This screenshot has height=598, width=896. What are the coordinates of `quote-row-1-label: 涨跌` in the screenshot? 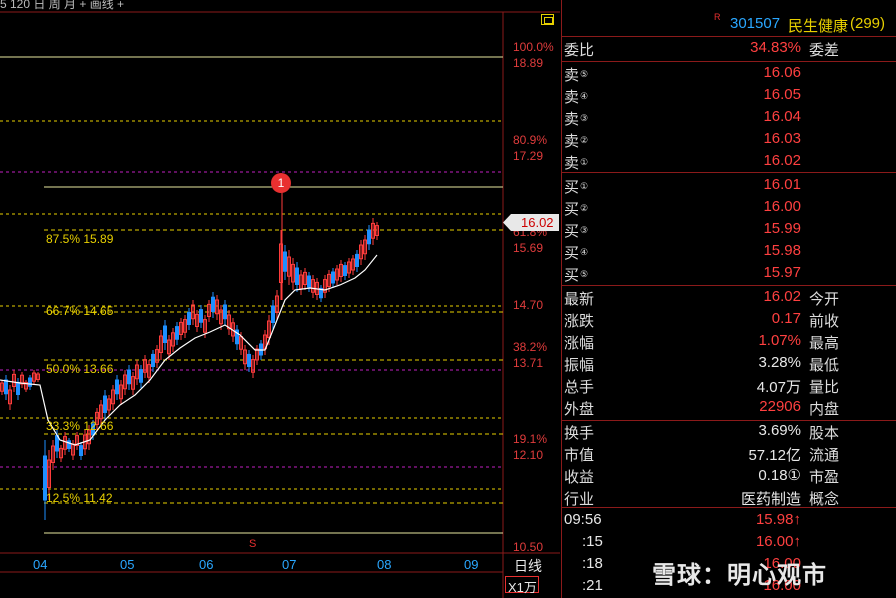 It's located at (579, 321).